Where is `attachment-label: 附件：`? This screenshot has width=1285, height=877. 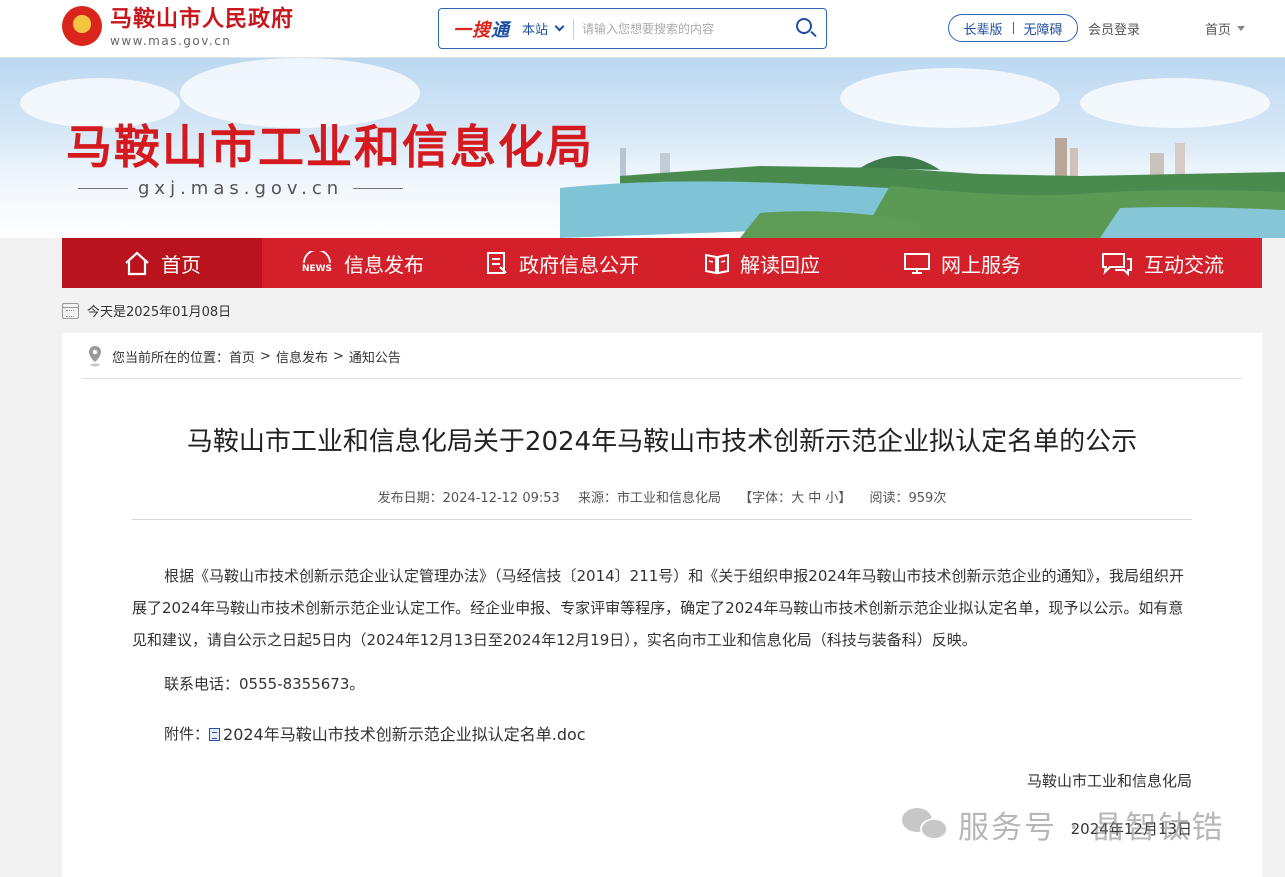 attachment-label: 附件： is located at coordinates (187, 733).